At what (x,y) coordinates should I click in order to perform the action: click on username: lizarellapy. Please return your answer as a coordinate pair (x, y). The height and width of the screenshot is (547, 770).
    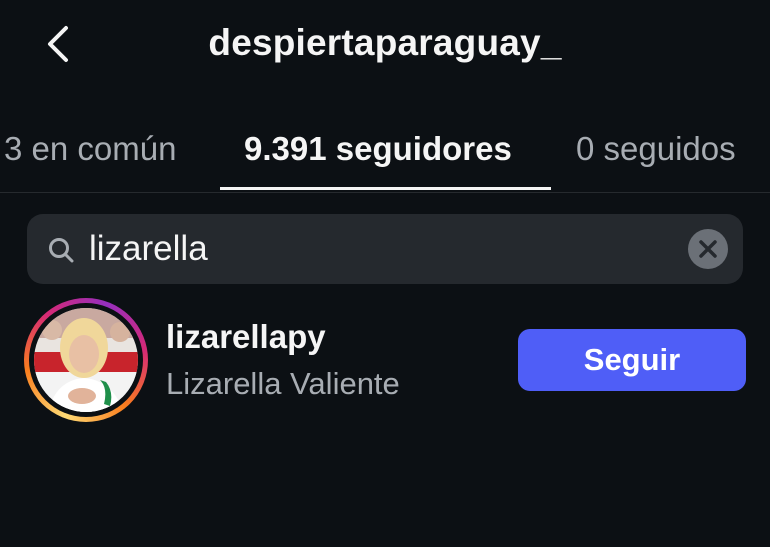
    Looking at the image, I should click on (246, 337).